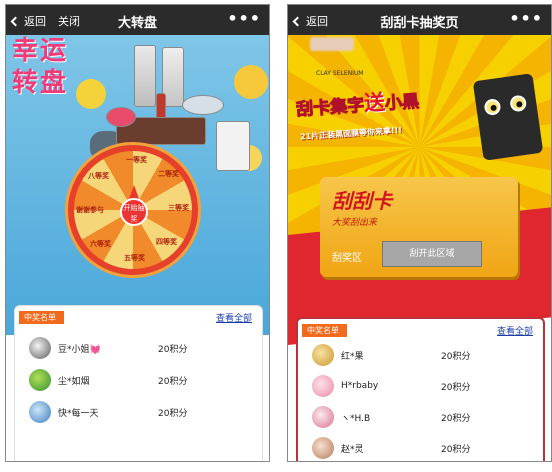  Describe the element at coordinates (351, 133) in the screenshot. I see `headline-subtitle: 21片正装黑面膜等你来拿!!!` at that location.